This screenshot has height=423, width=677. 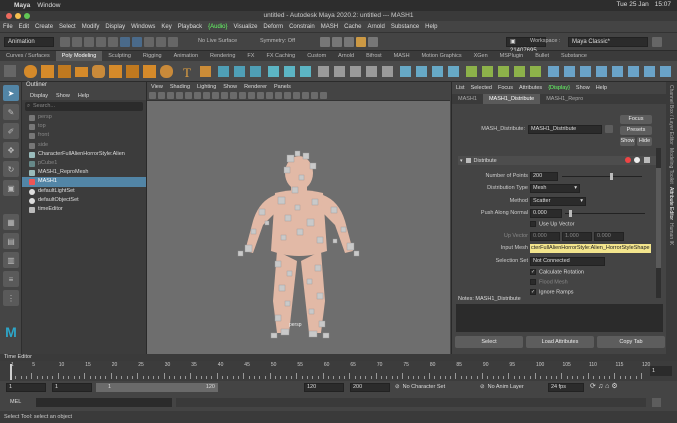 What do you see at coordinates (542, 56) in the screenshot?
I see `shelf-tab-bullet: Bullet` at bounding box center [542, 56].